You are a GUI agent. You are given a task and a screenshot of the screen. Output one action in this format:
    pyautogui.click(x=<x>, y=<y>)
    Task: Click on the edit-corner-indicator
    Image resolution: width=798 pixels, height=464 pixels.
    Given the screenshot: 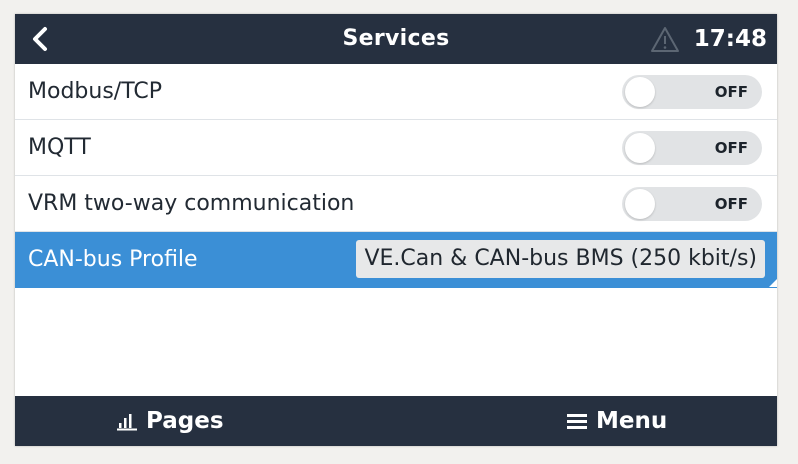 What is the action you would take?
    pyautogui.click(x=773, y=283)
    